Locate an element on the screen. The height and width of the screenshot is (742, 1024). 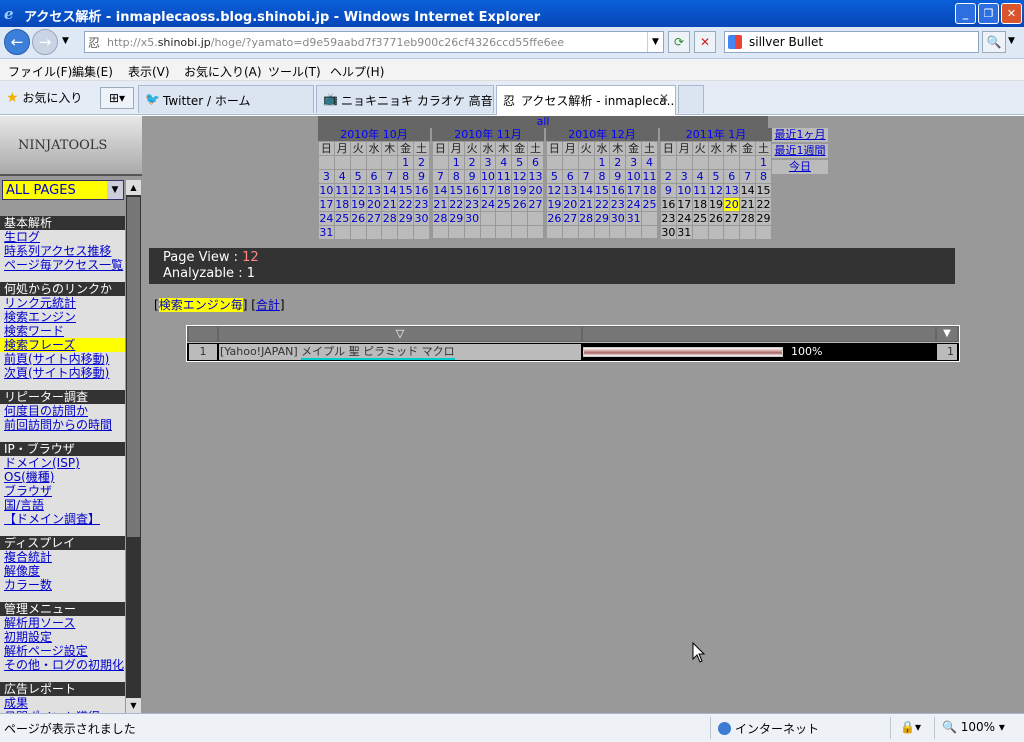
search-options-icon: ▼ is located at coordinates (1011, 41).